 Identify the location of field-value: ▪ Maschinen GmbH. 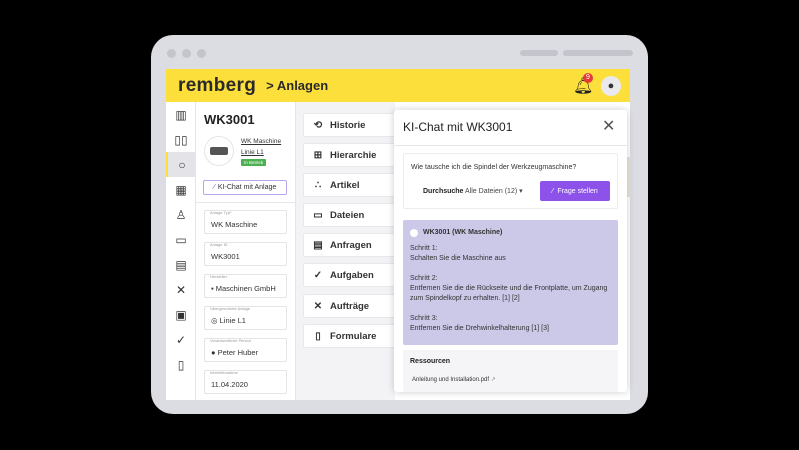
(243, 288).